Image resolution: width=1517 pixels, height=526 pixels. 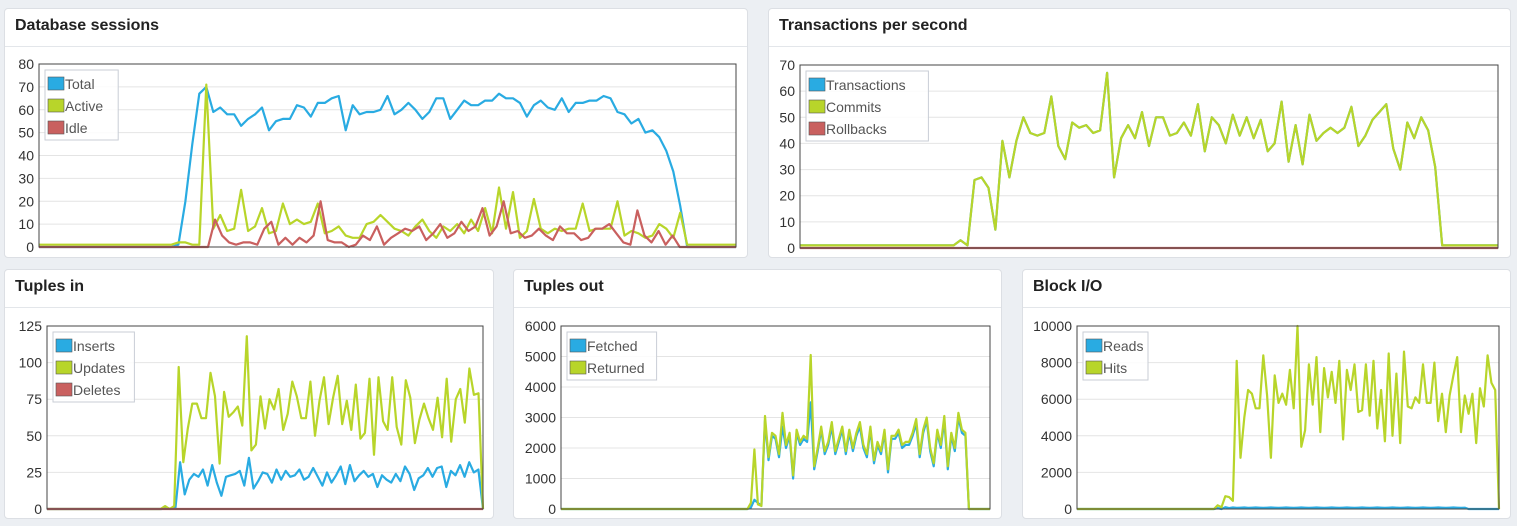 What do you see at coordinates (616, 368) in the screenshot?
I see `legend-label-returned: Returned` at bounding box center [616, 368].